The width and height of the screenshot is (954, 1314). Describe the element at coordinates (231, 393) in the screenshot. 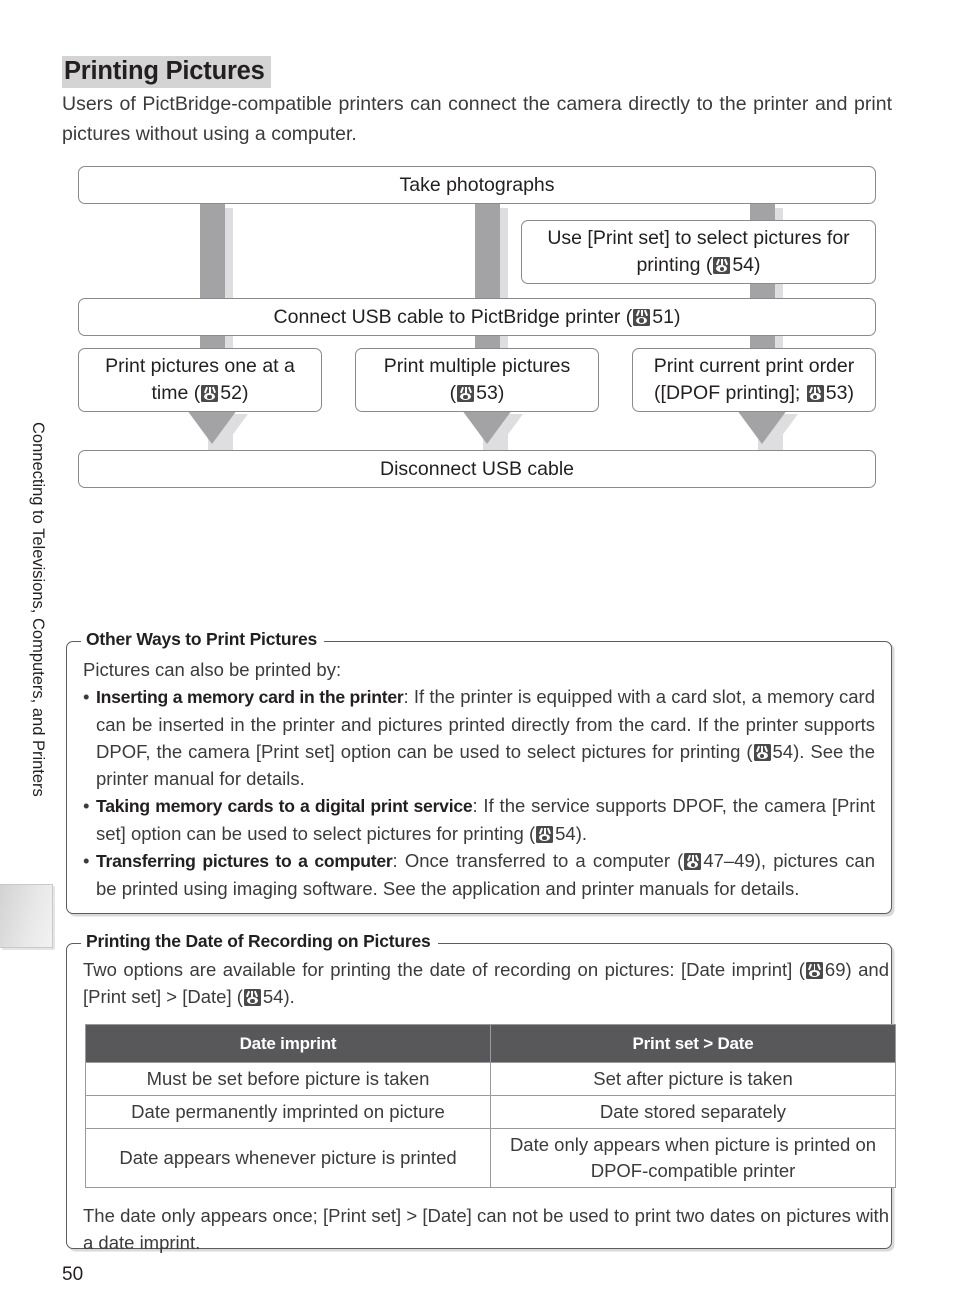

I see `flow-box-print-one-page: 52` at that location.